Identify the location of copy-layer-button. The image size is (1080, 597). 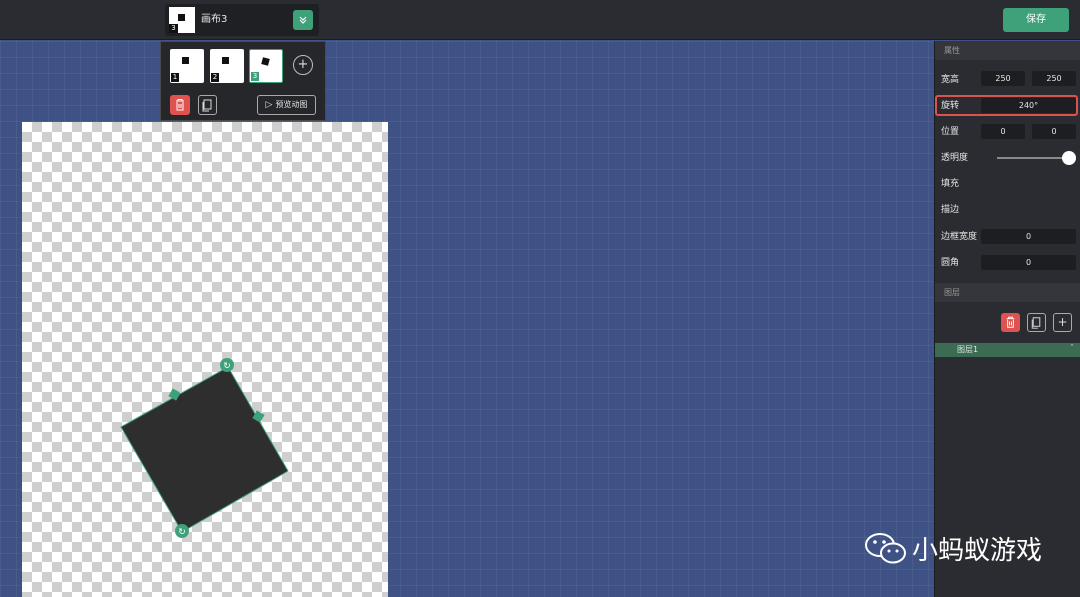
(1036, 322).